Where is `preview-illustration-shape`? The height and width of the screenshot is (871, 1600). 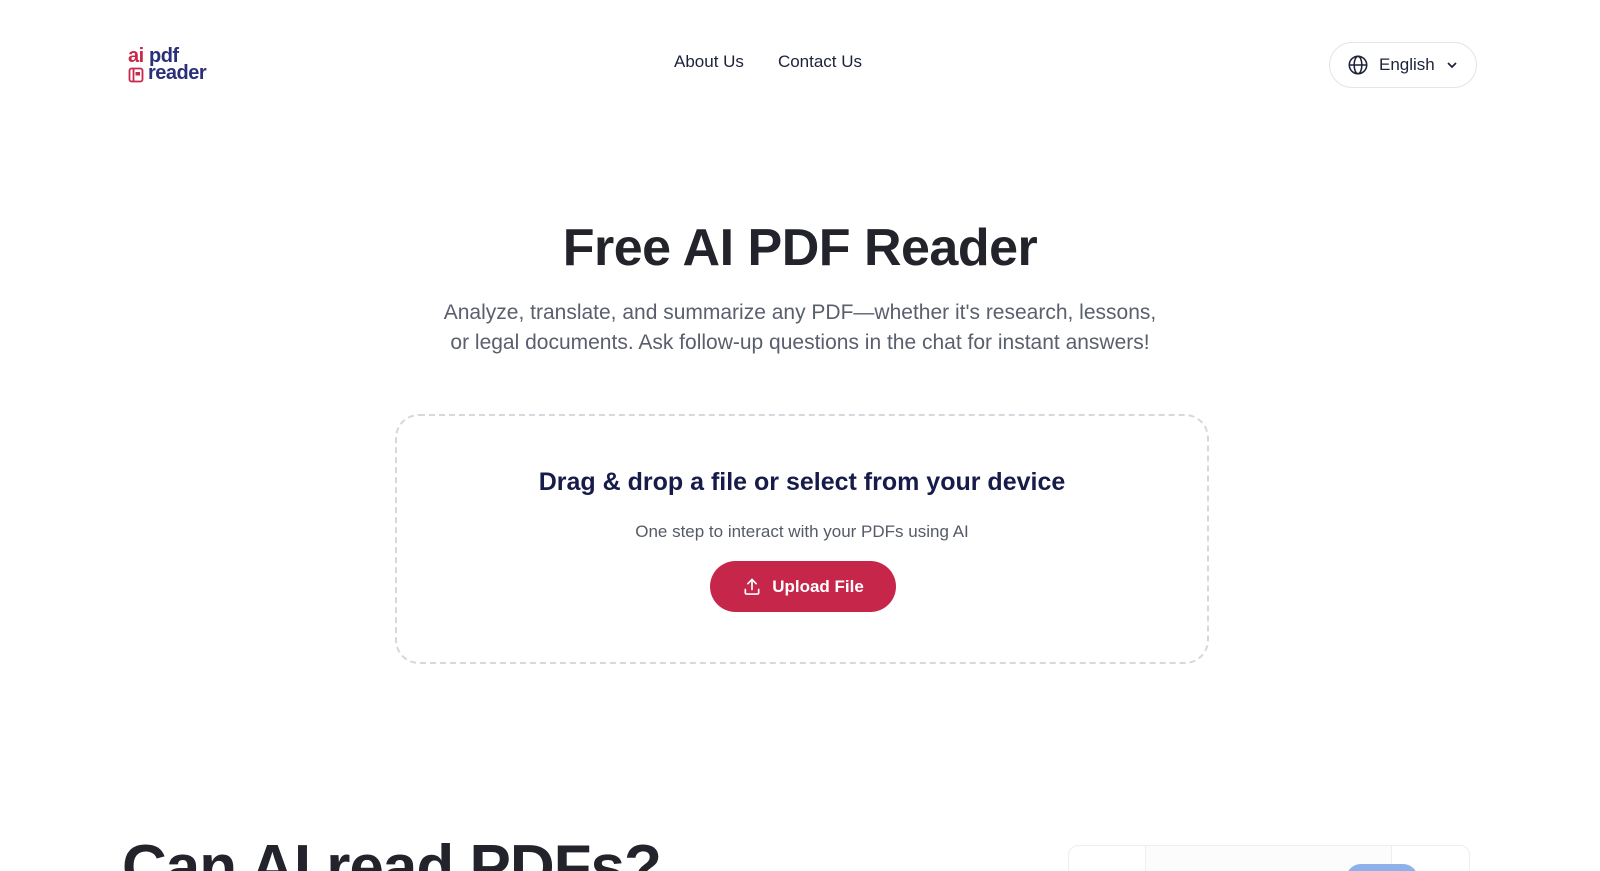
preview-illustration-shape is located at coordinates (1382, 867).